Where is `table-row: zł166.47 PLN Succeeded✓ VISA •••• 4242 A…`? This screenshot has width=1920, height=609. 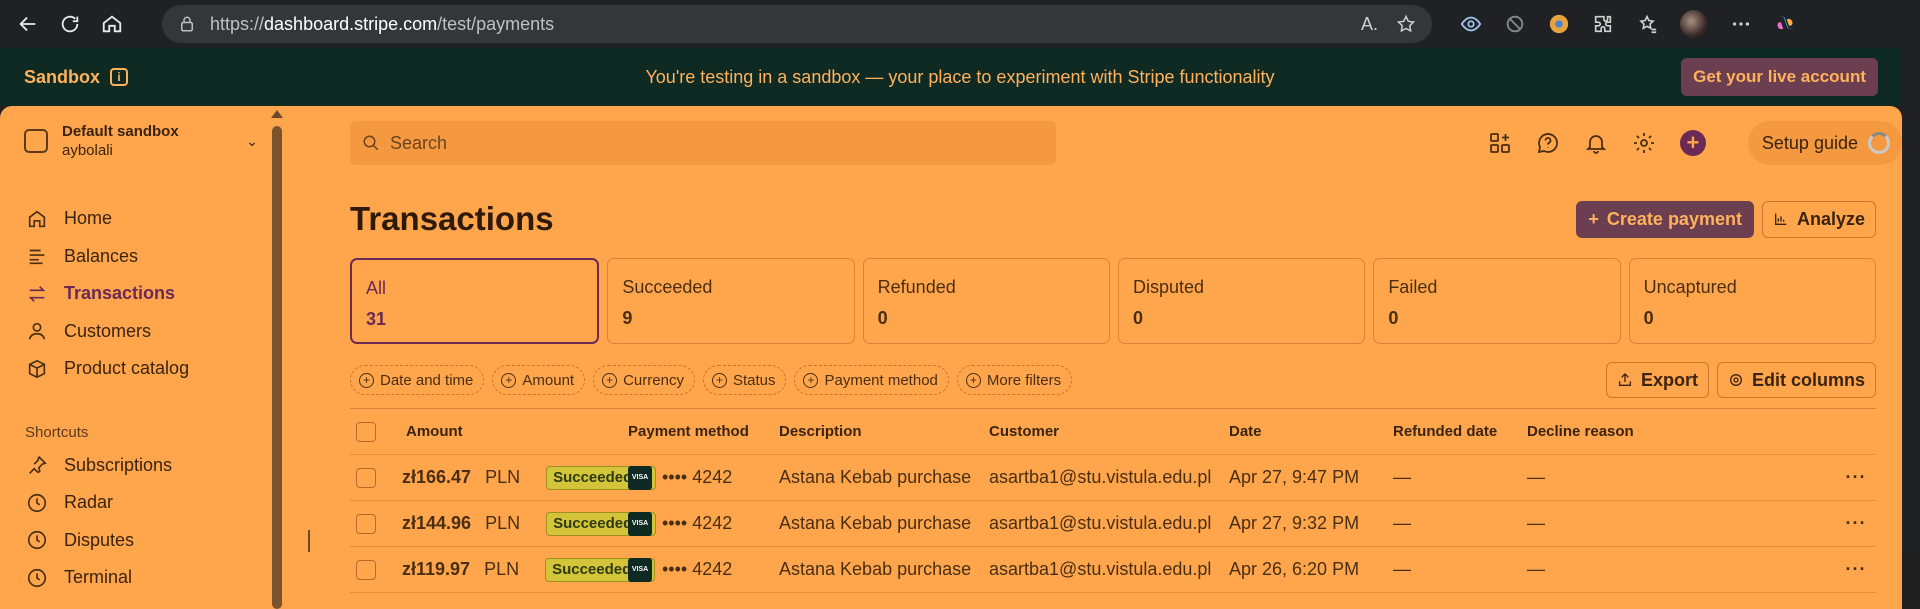
table-row: zł166.47 PLN Succeeded✓ VISA •••• 4242 A… is located at coordinates (1113, 478).